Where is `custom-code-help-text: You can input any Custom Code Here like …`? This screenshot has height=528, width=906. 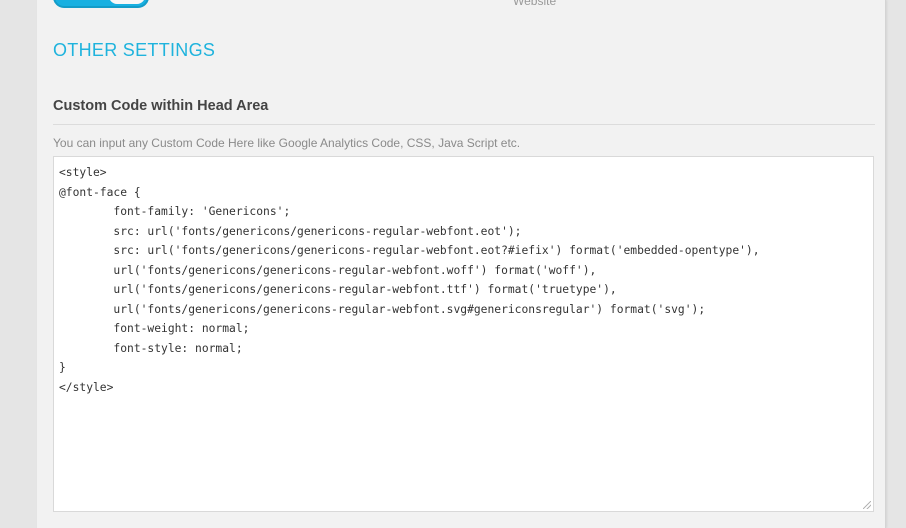
custom-code-help-text: You can input any Custom Code Here like … is located at coordinates (287, 143).